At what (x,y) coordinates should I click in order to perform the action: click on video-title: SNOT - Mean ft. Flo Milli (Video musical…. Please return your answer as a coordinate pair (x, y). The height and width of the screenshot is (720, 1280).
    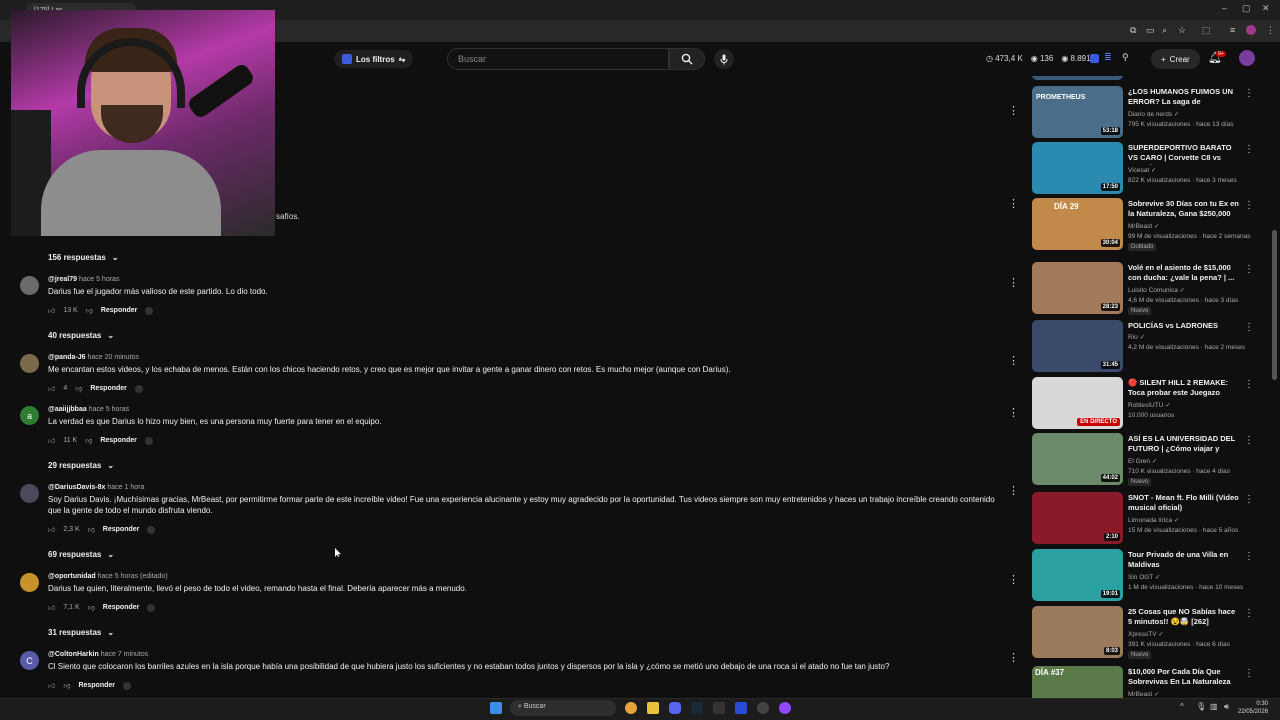
    Looking at the image, I should click on (1184, 503).